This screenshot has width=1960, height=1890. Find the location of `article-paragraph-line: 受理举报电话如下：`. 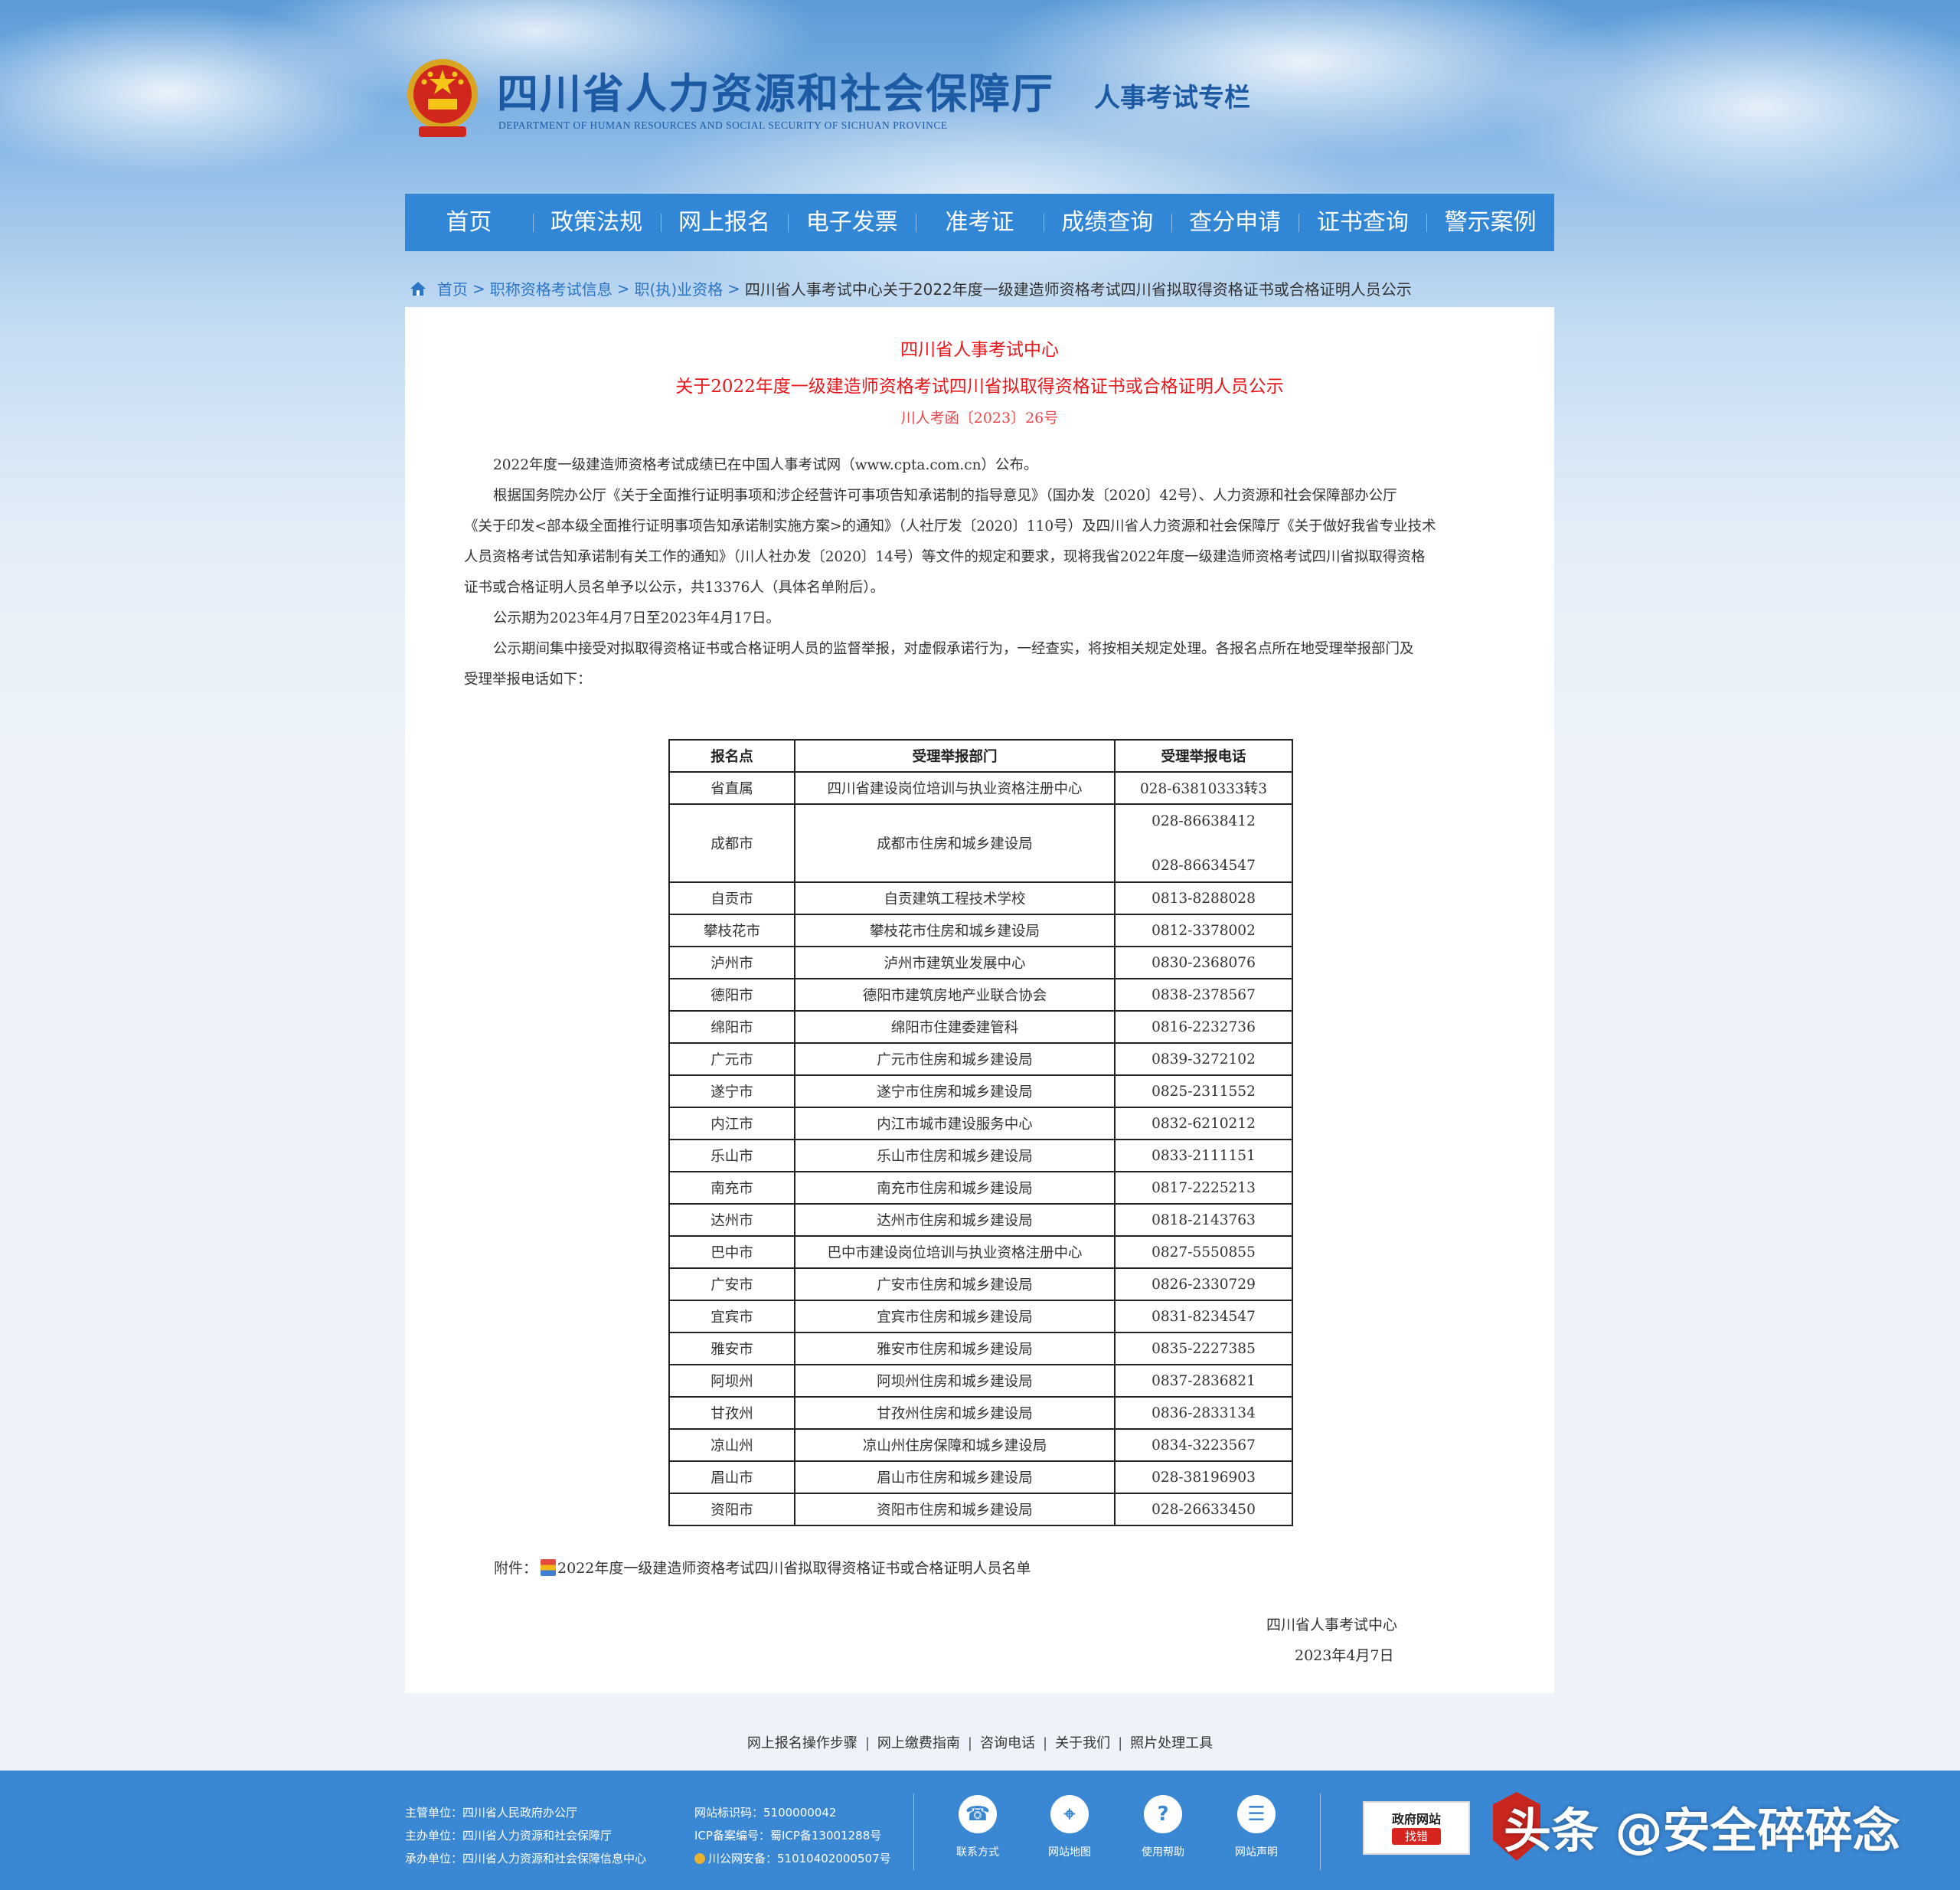

article-paragraph-line: 受理举报电话如下： is located at coordinates (528, 680).